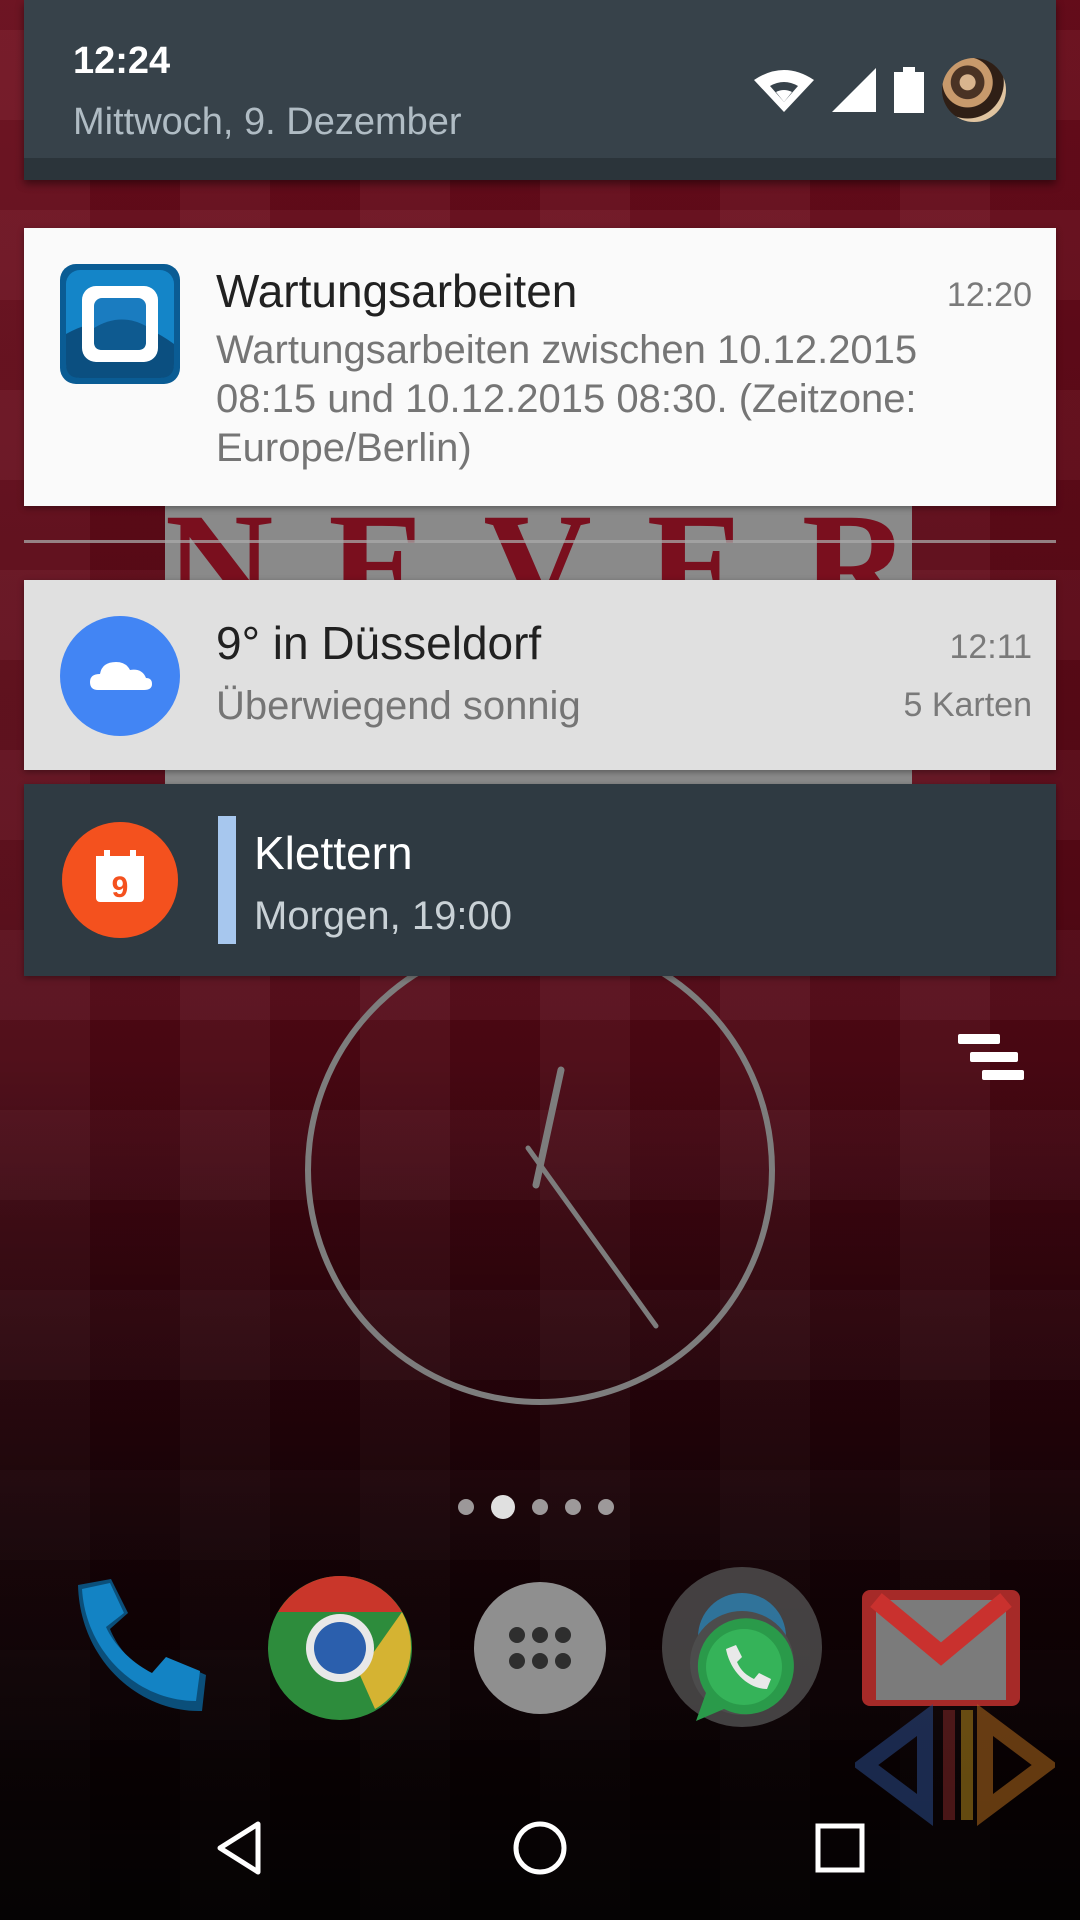  What do you see at coordinates (592, 1237) in the screenshot?
I see `clock-minute-hand` at bounding box center [592, 1237].